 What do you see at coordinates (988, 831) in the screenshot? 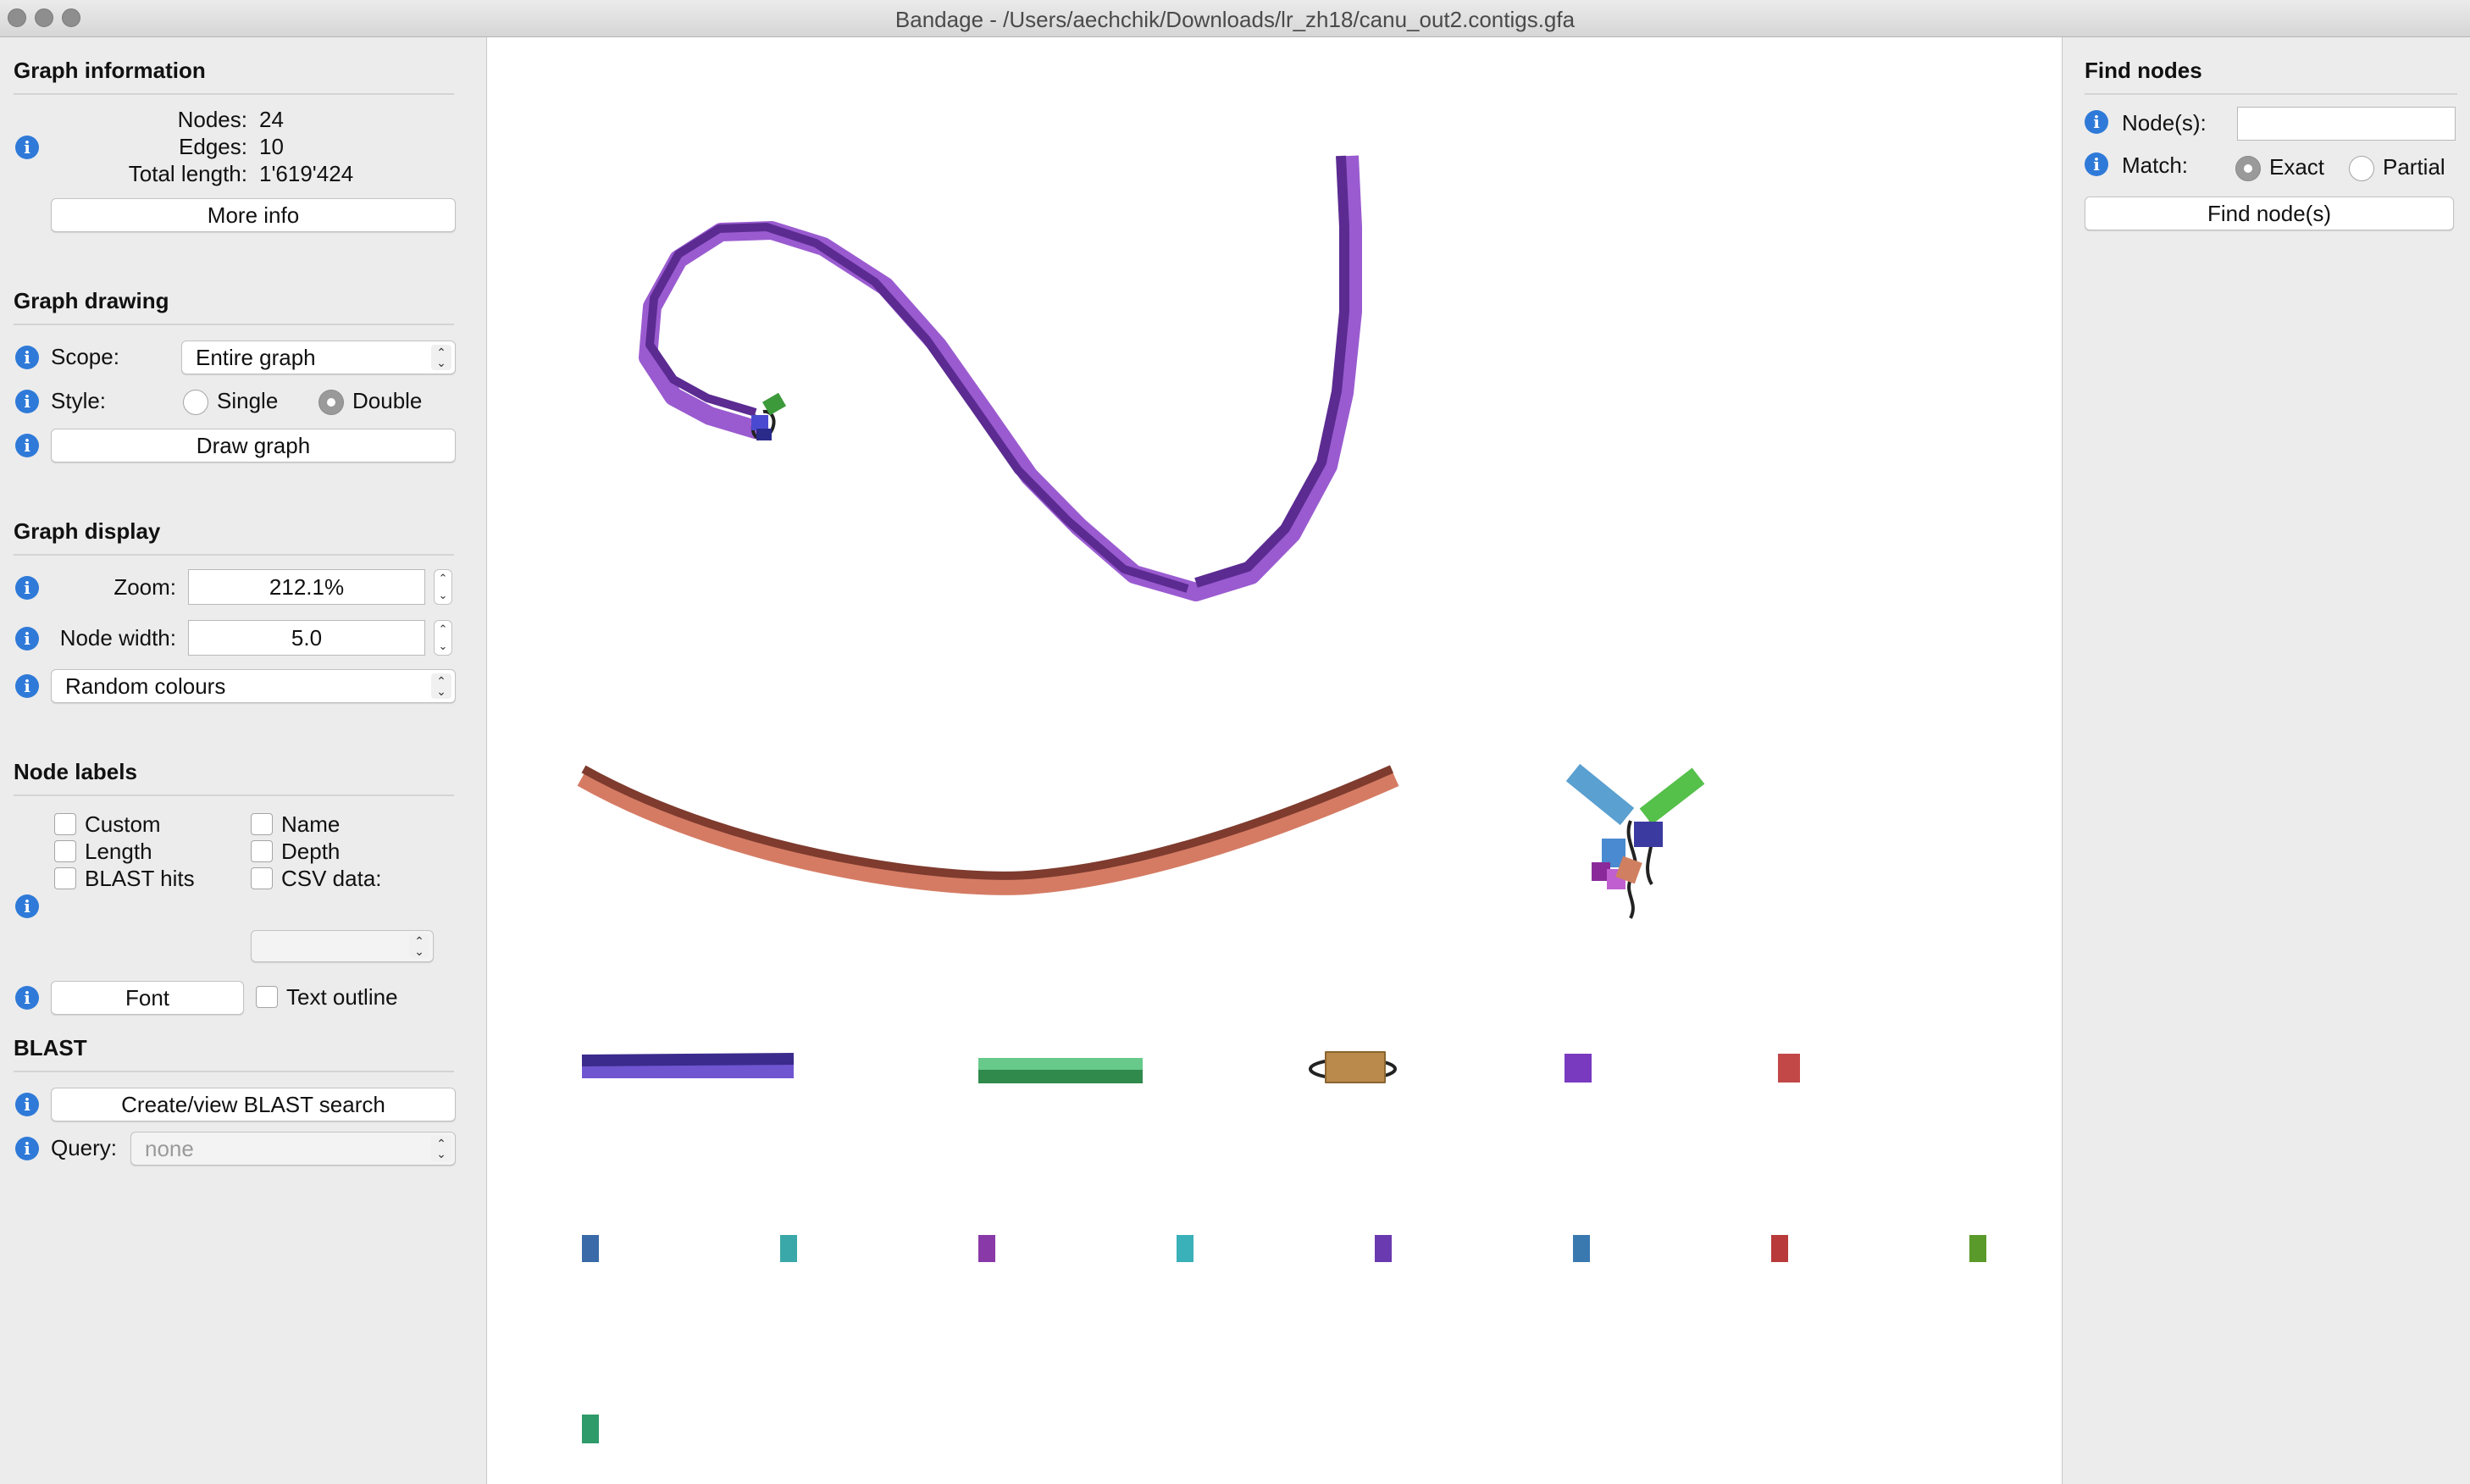
I see `contig-brown-long` at bounding box center [988, 831].